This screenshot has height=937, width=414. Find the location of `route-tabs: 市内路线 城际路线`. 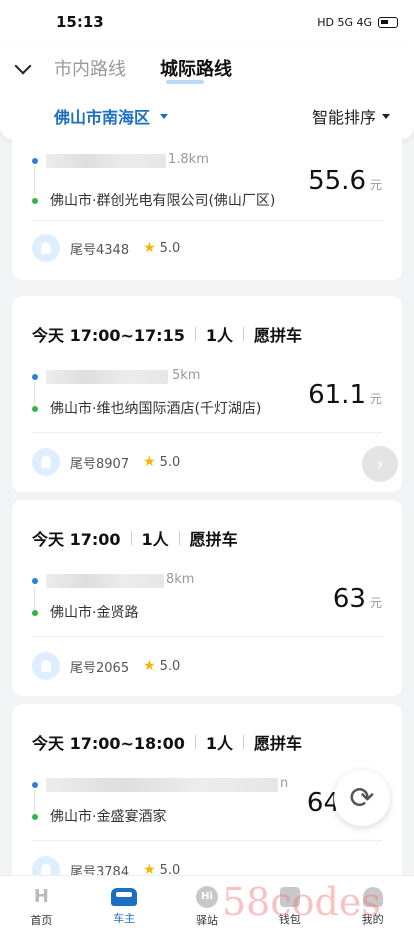

route-tabs: 市内路线 城际路线 is located at coordinates (207, 68).